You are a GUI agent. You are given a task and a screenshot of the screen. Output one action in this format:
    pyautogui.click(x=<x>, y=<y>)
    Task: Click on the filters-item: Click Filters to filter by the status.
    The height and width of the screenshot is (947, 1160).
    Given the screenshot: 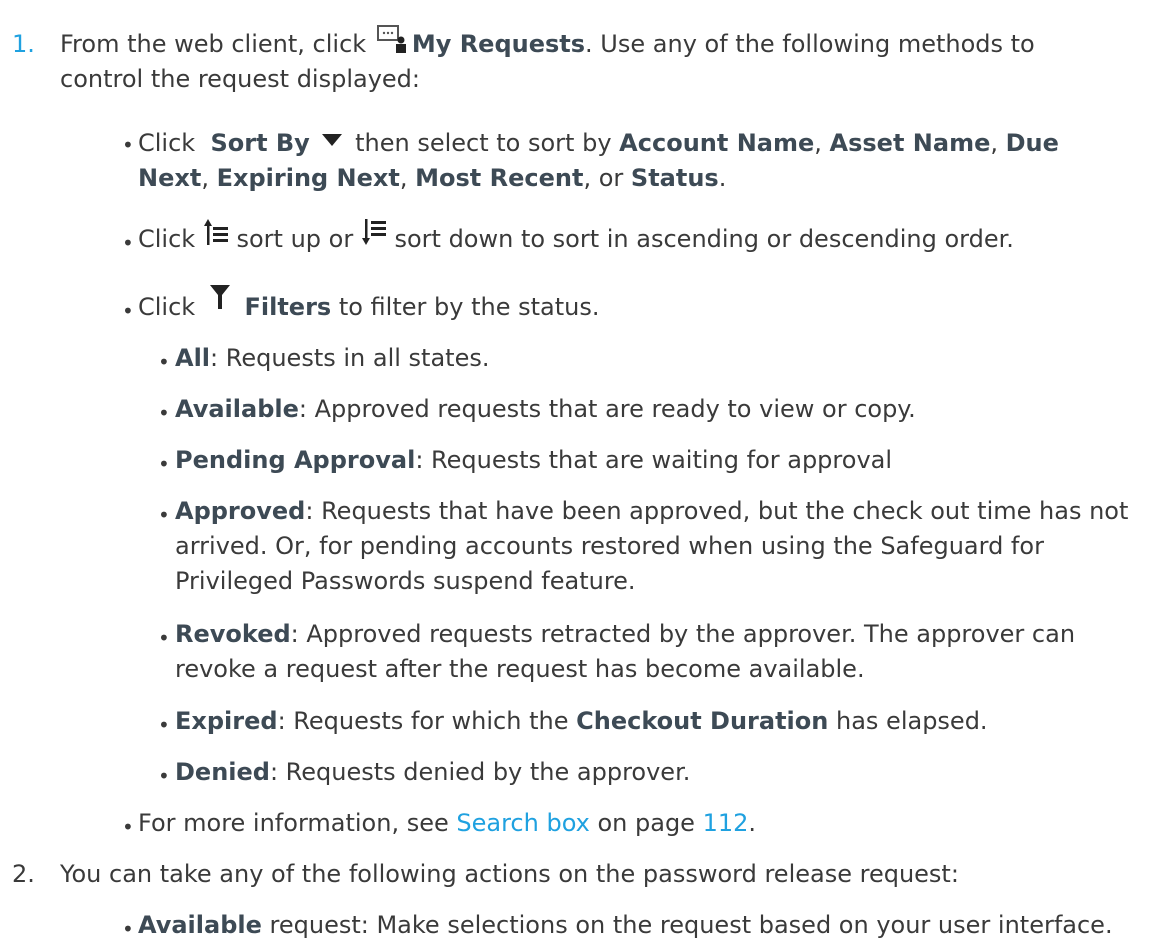 What is the action you would take?
    pyautogui.click(x=638, y=305)
    